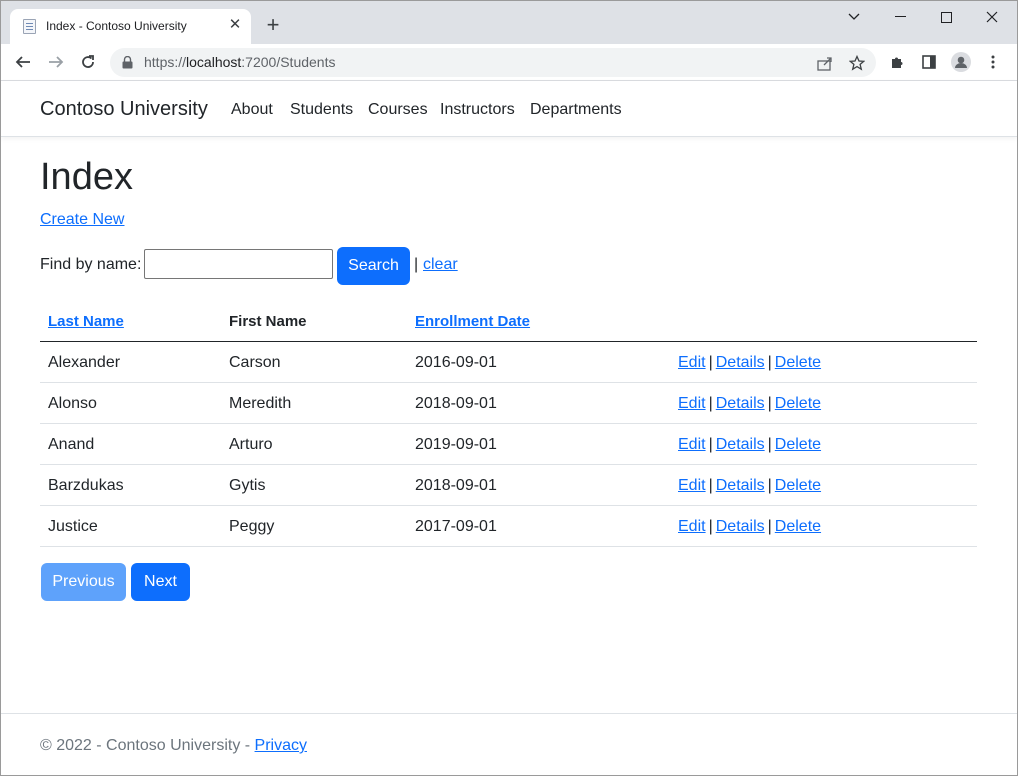 This screenshot has height=776, width=1018. What do you see at coordinates (86, 485) in the screenshot?
I see `cell-last-name: Barzdukas` at bounding box center [86, 485].